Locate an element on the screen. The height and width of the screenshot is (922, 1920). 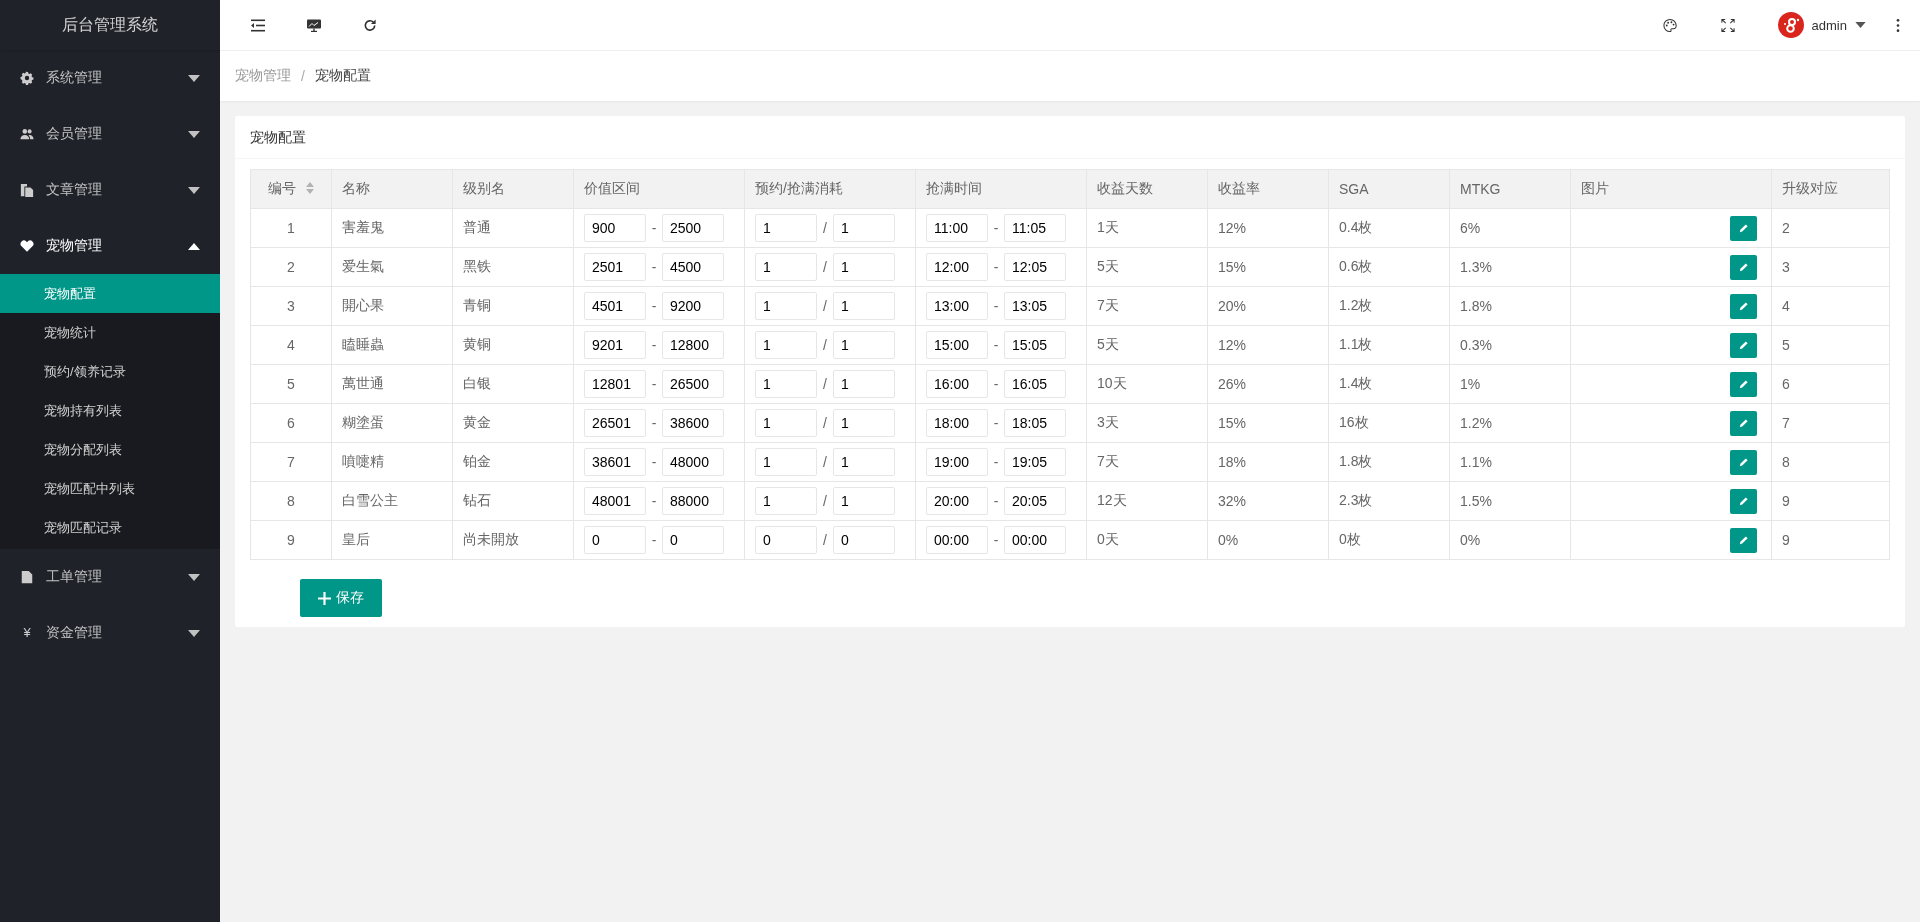
input-field: 12:05 is located at coordinates (1035, 267).